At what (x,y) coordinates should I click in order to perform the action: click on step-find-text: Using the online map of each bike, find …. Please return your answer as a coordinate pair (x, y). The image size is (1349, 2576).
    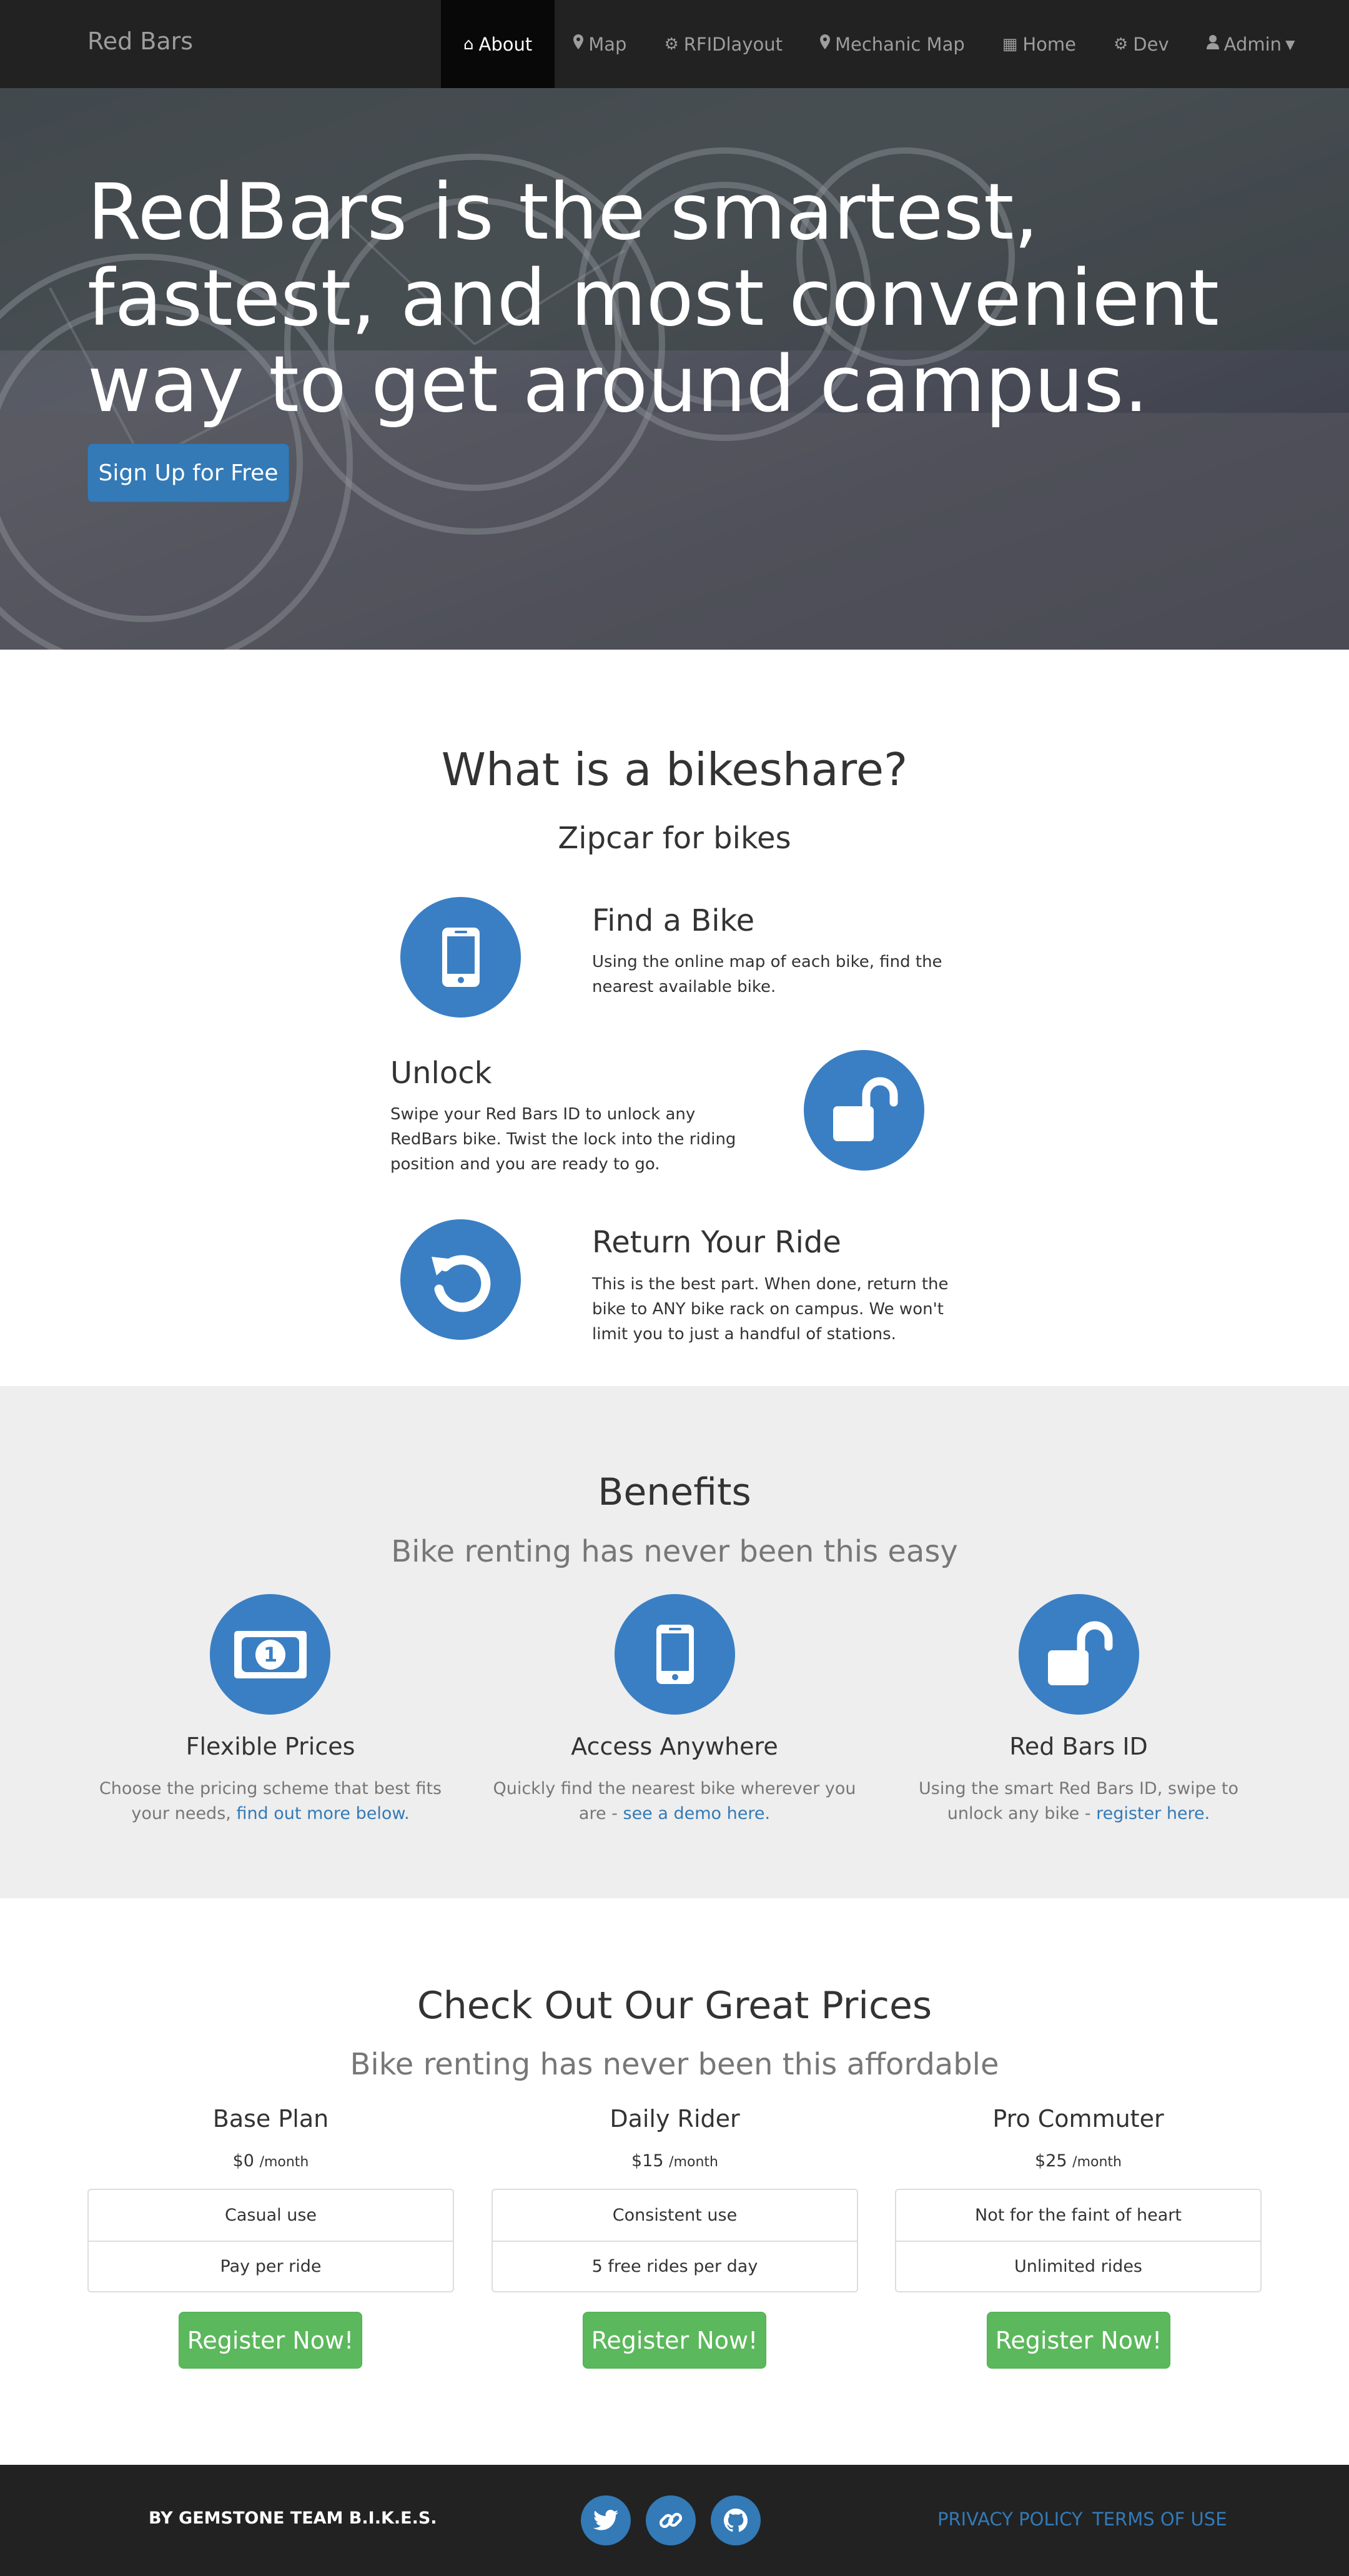
    Looking at the image, I should click on (767, 974).